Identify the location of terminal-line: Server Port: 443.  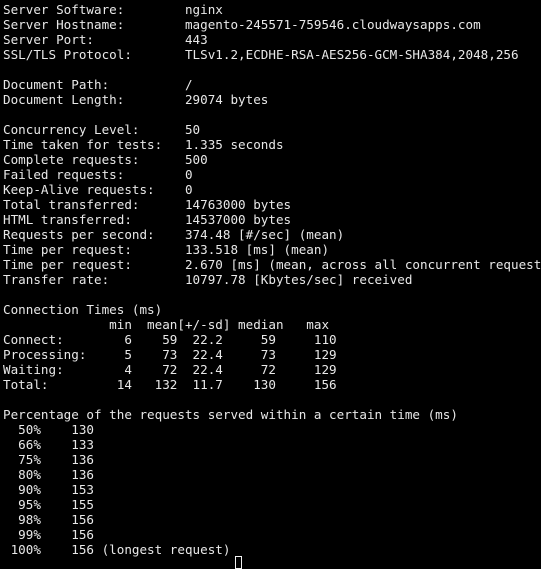
(105, 39).